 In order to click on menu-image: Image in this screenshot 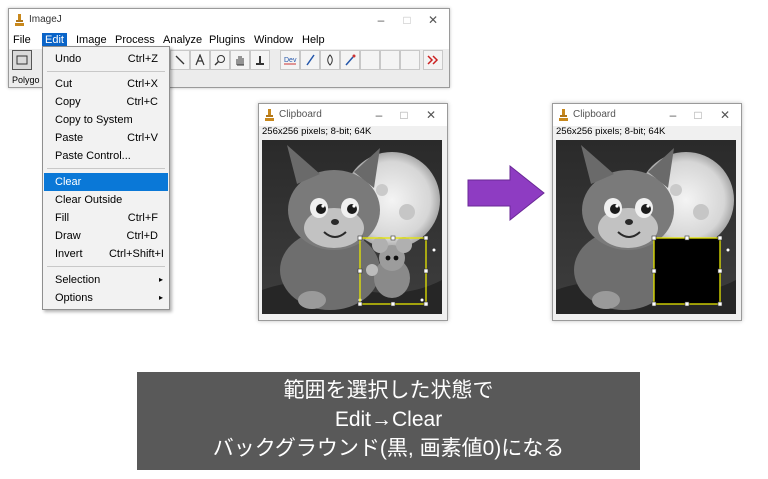, I will do `click(91, 40)`.